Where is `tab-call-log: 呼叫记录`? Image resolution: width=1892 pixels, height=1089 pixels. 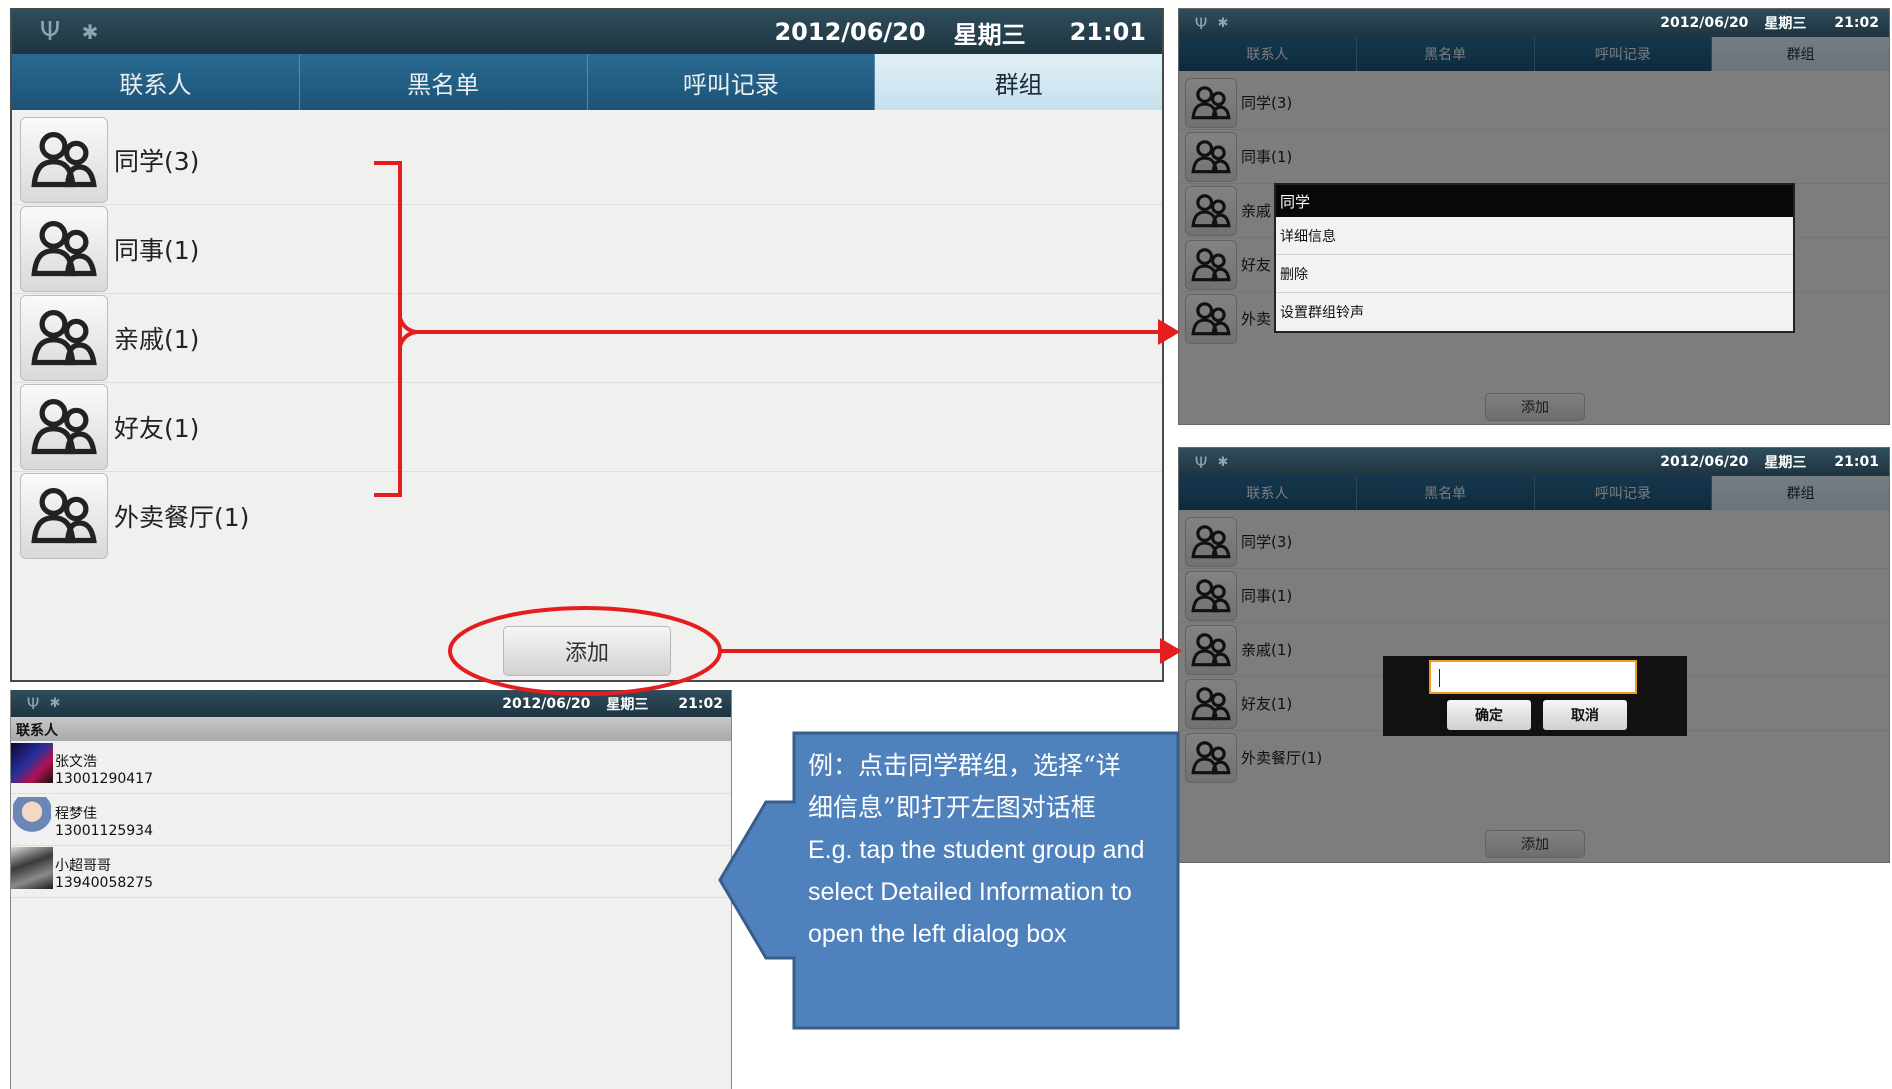 tab-call-log: 呼叫记录 is located at coordinates (731, 82).